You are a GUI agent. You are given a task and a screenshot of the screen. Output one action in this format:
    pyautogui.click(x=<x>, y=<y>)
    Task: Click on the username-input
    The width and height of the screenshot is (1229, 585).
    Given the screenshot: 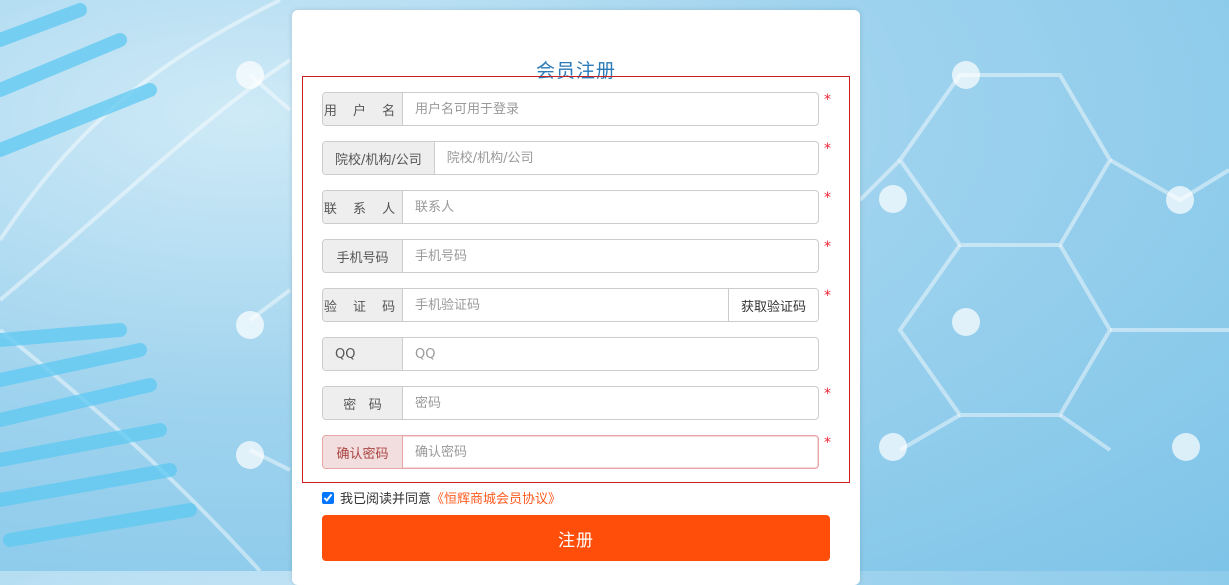 What is the action you would take?
    pyautogui.click(x=610, y=109)
    